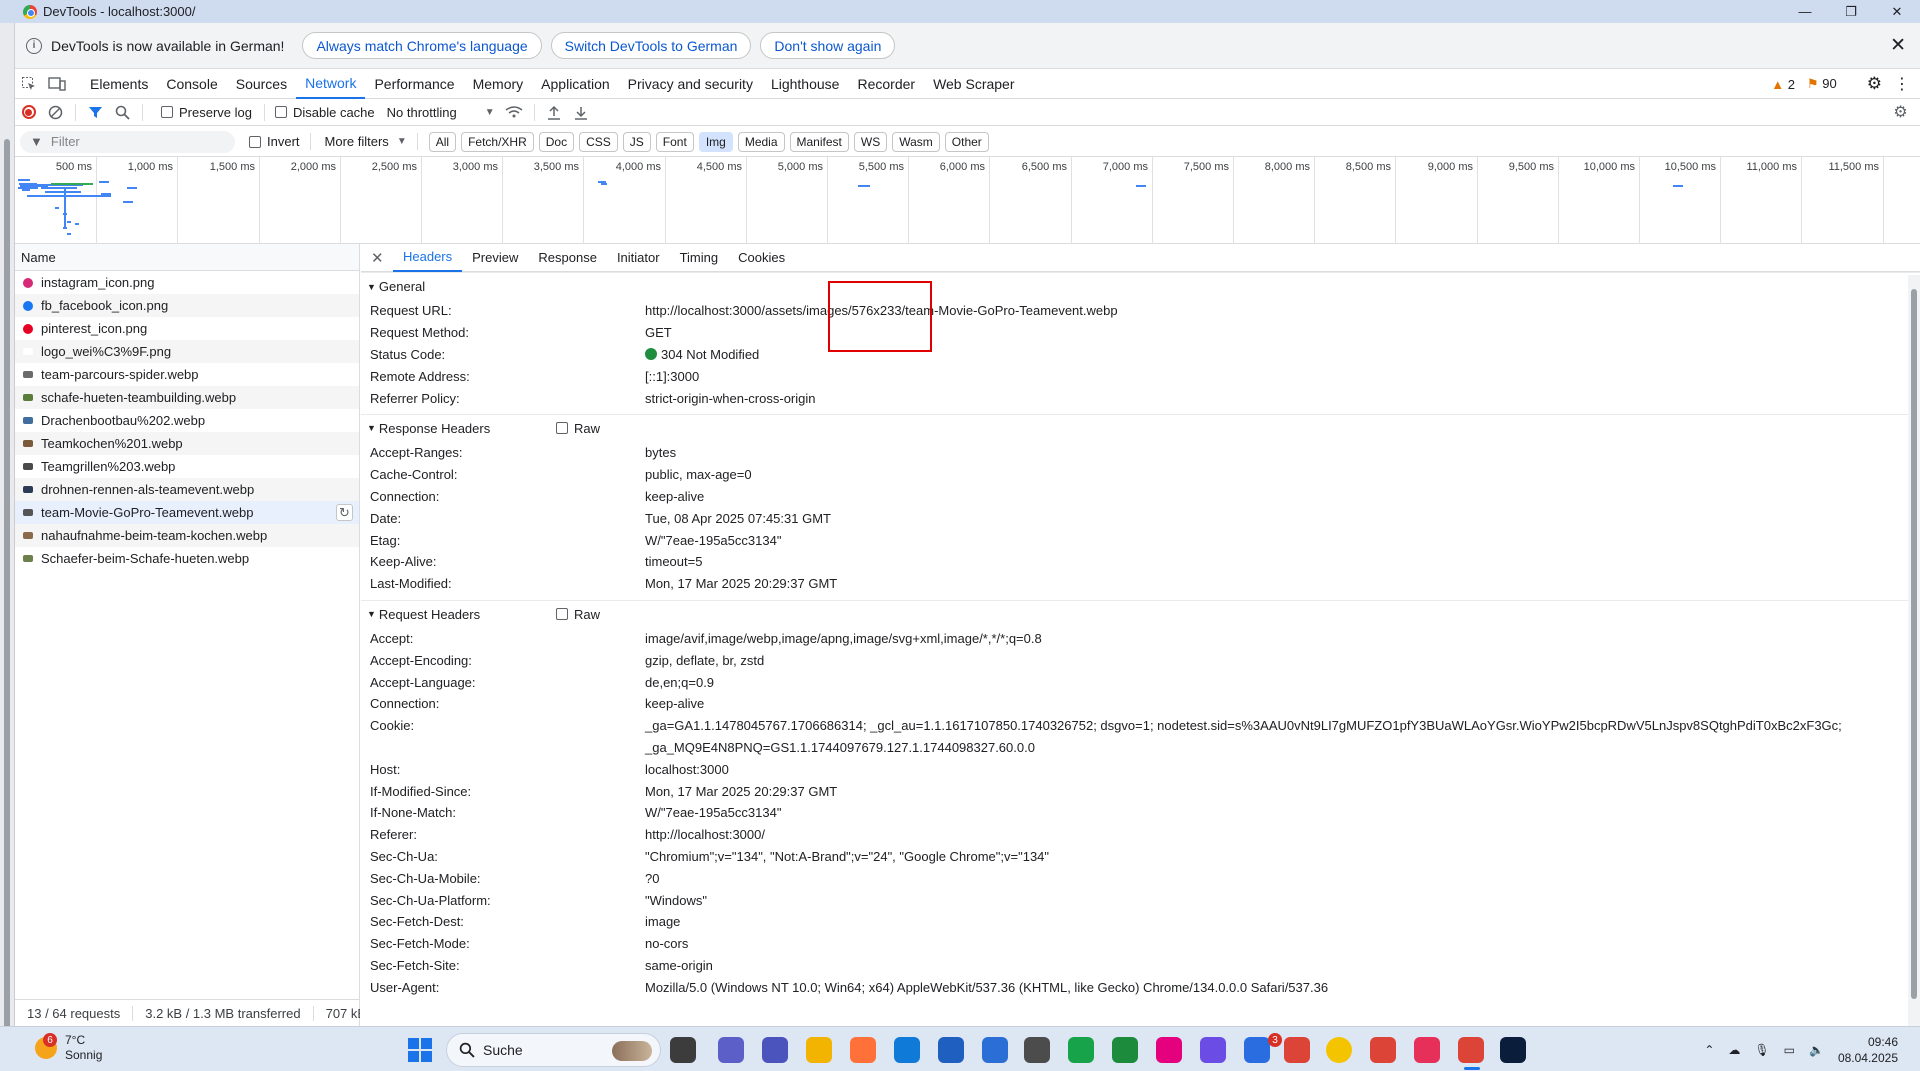 This screenshot has width=1920, height=1071. What do you see at coordinates (638, 258) in the screenshot?
I see `detail-tab-initiator: Initiator` at bounding box center [638, 258].